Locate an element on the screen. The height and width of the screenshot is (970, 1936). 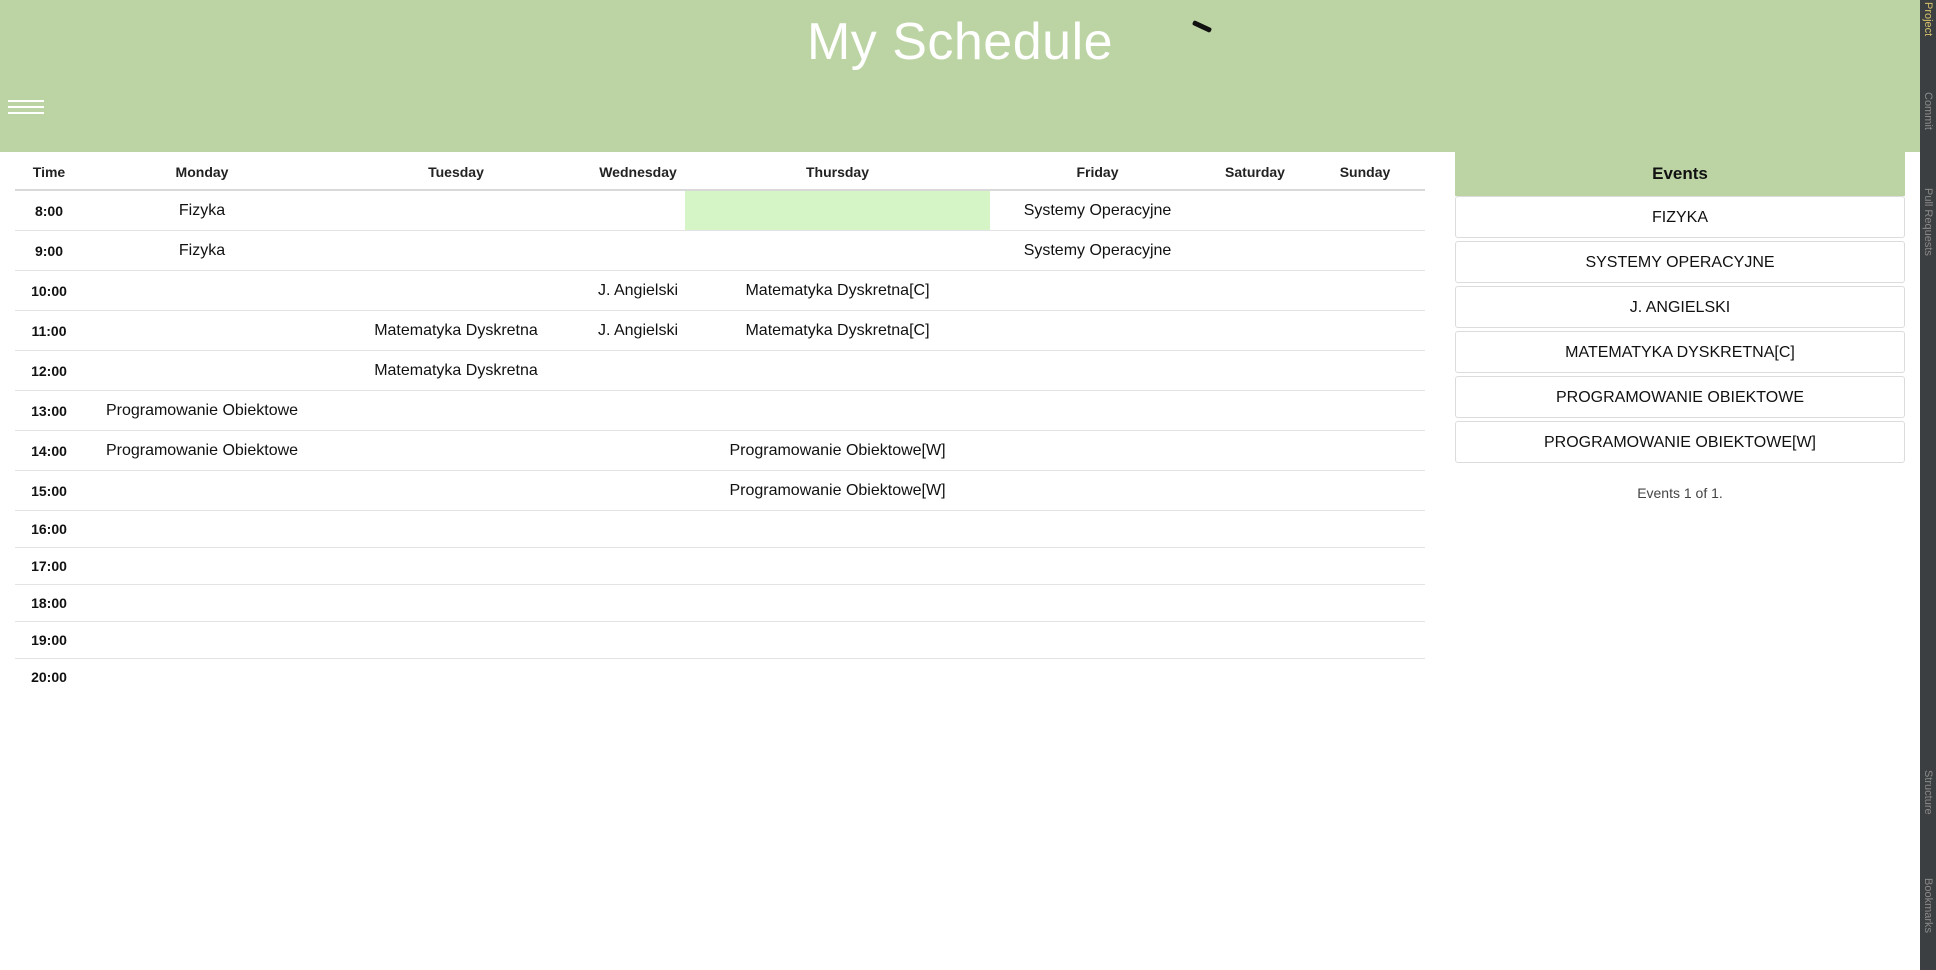
event-item: FIZYKA is located at coordinates (1680, 217).